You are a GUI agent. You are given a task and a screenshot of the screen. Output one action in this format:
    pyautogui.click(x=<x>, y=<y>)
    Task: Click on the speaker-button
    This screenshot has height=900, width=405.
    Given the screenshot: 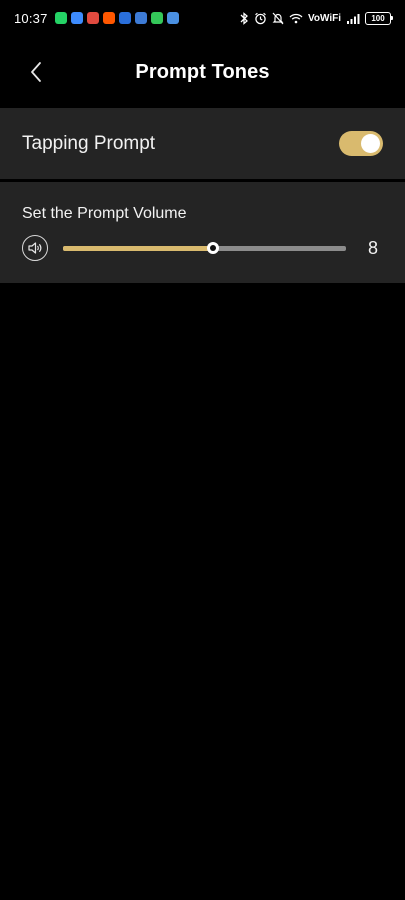 What is the action you would take?
    pyautogui.click(x=35, y=248)
    